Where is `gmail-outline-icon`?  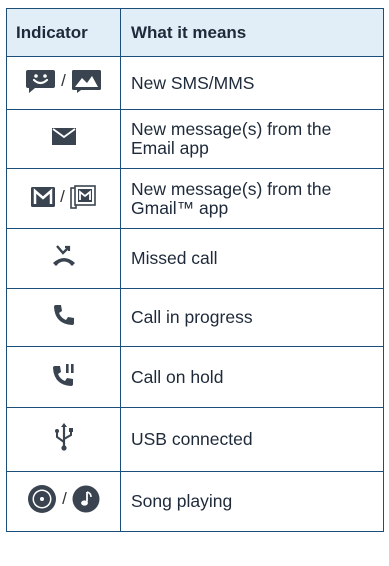 gmail-outline-icon is located at coordinates (83, 196).